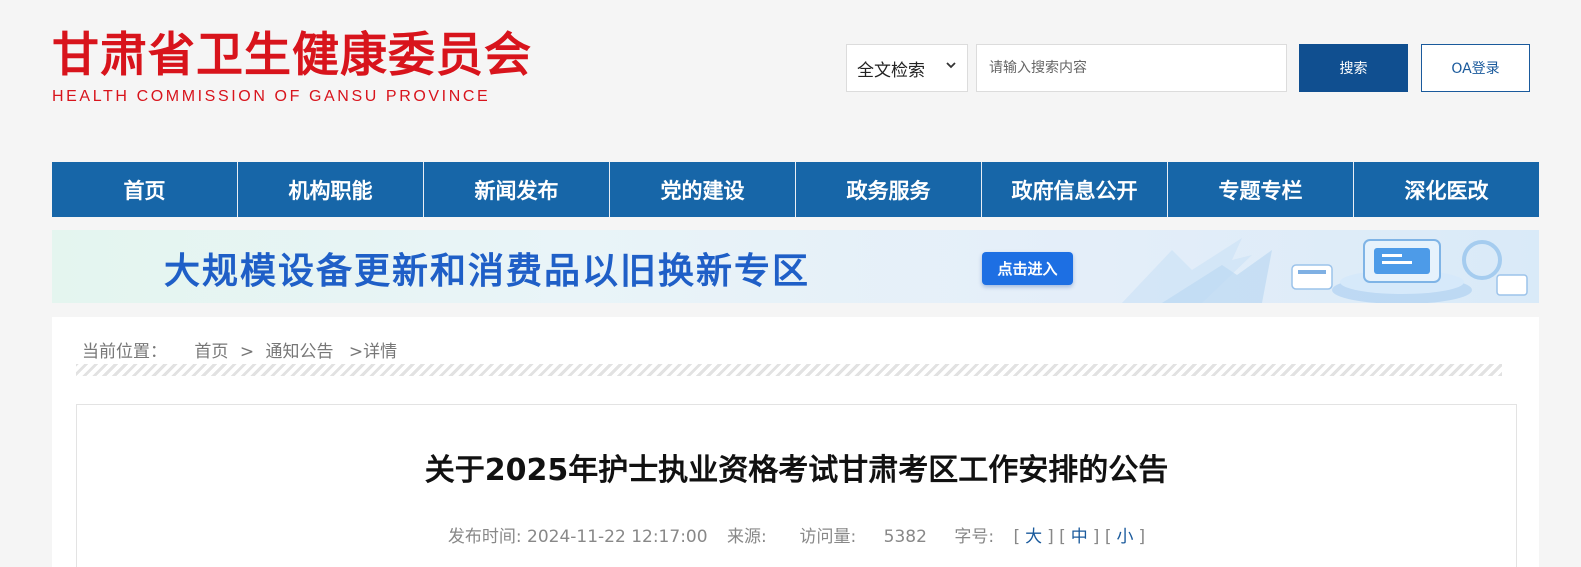 The image size is (1581, 567). Describe the element at coordinates (292, 55) in the screenshot. I see `logo-chinese-name: 甘肃省卫生健康委员会` at that location.